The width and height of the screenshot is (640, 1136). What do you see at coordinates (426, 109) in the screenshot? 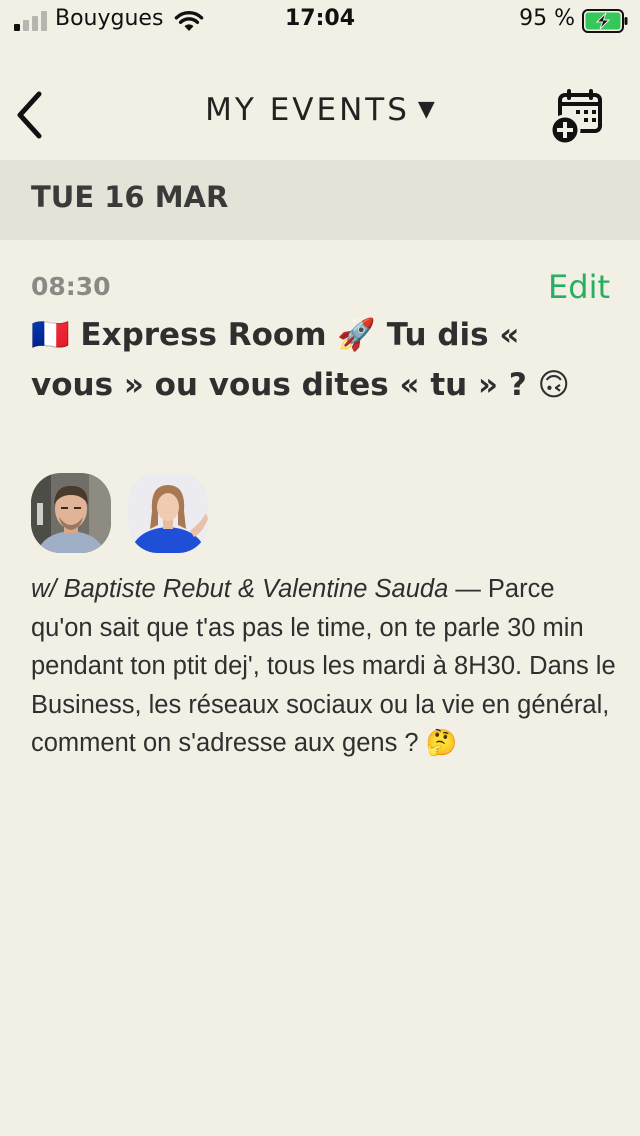
I see `caret-down-icon: ▼` at bounding box center [426, 109].